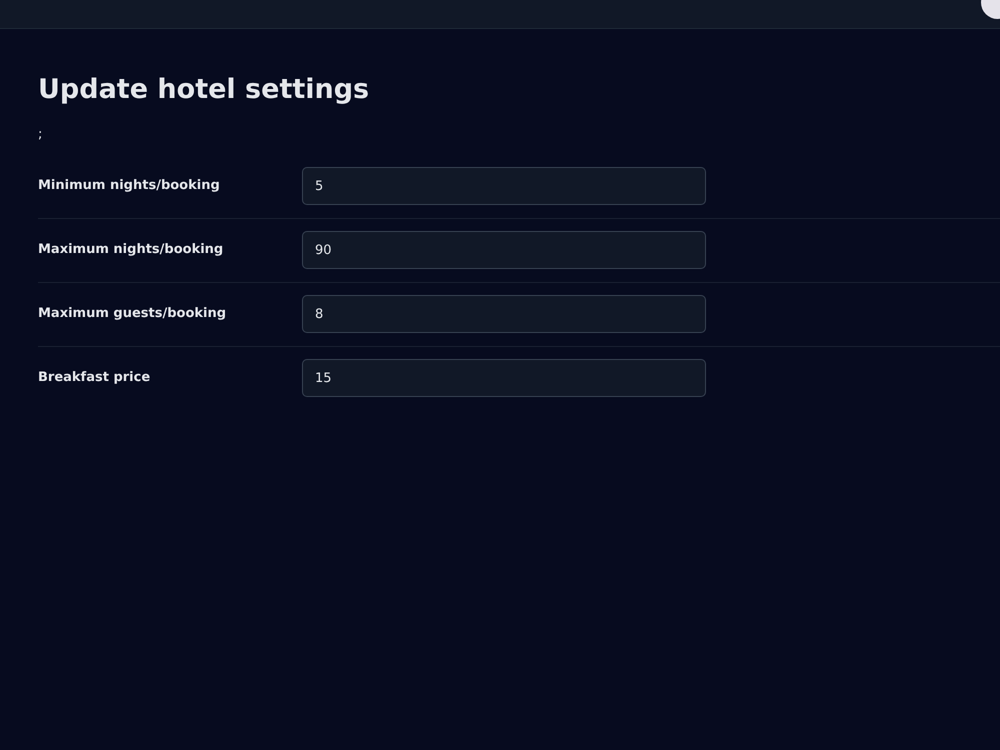 This screenshot has height=750, width=1000. What do you see at coordinates (504, 186) in the screenshot?
I see `input-field: 5` at bounding box center [504, 186].